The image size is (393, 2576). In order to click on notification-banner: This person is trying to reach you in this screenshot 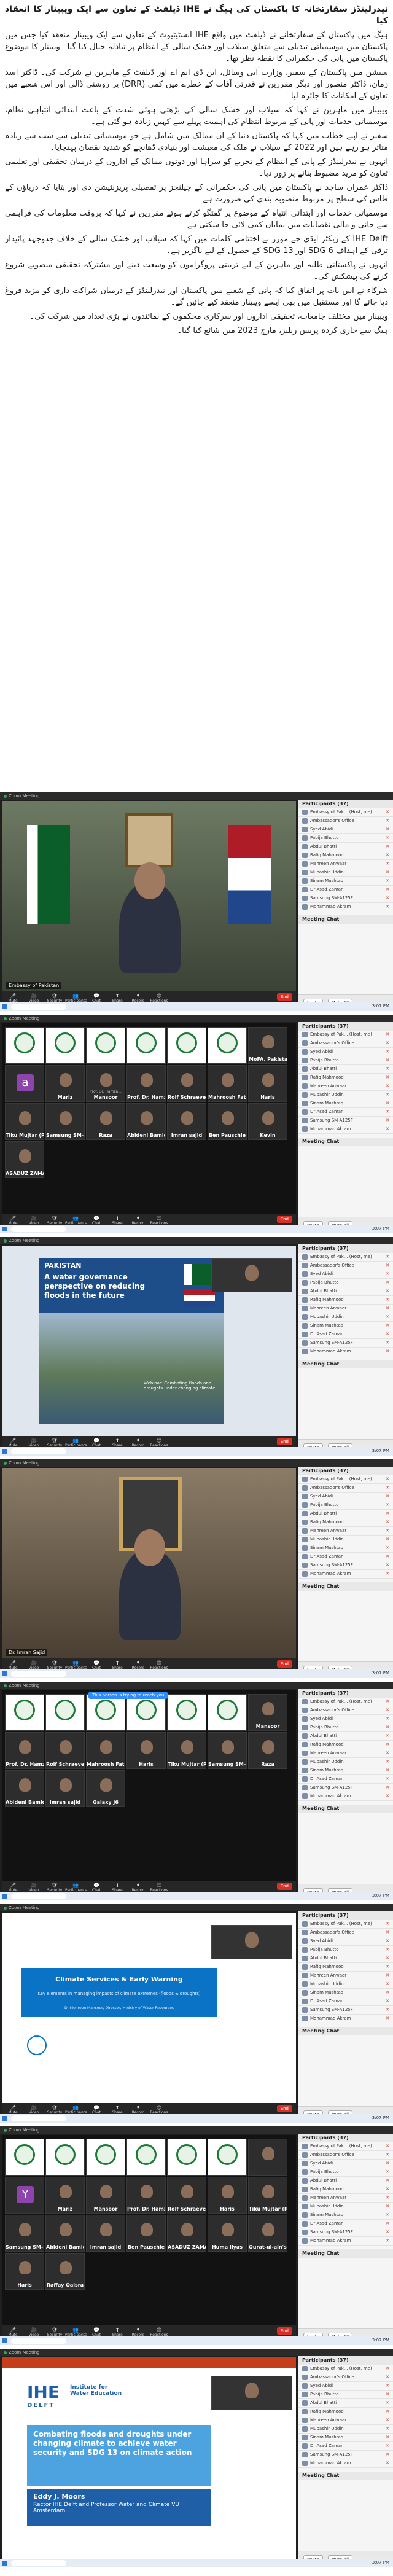, I will do `click(128, 1695)`.